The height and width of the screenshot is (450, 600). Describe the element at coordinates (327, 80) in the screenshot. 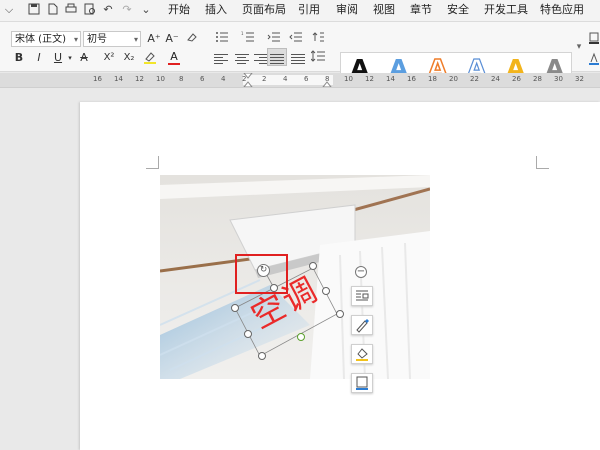

I see `right-indent-marker-icon` at that location.